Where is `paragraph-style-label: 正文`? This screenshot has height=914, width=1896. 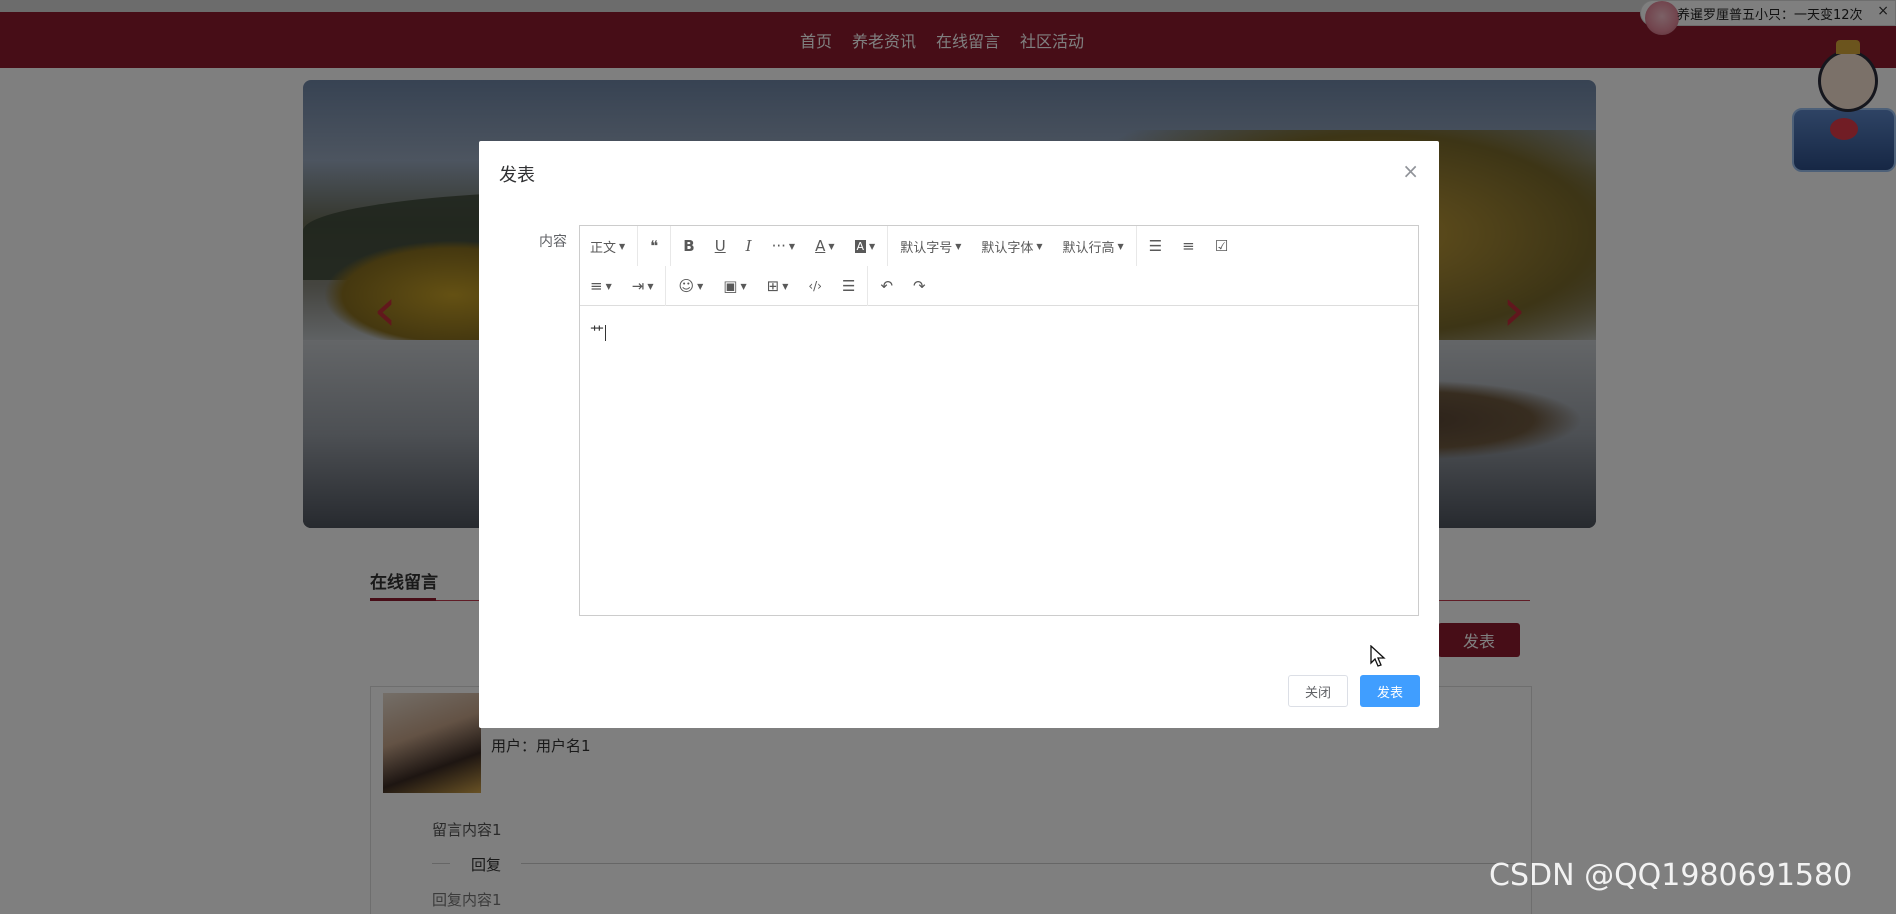
paragraph-style-label: 正文 is located at coordinates (603, 248).